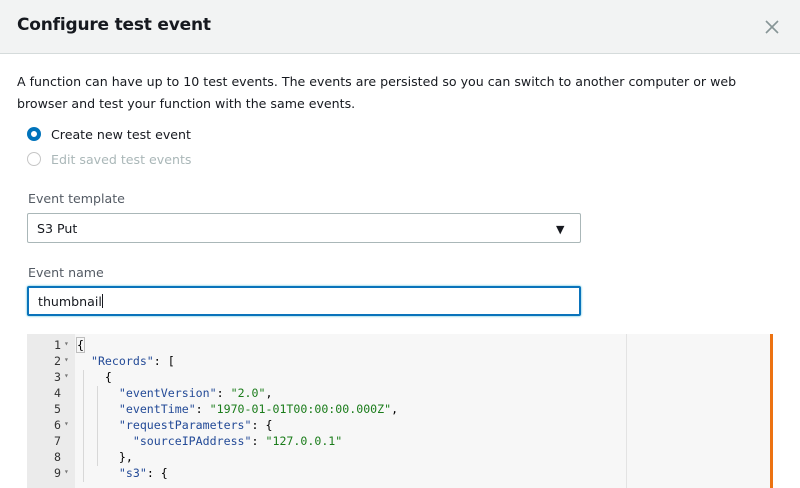 The width and height of the screenshot is (800, 488). Describe the element at coordinates (327, 345) in the screenshot. I see `code-line: 1 ▾ {` at that location.